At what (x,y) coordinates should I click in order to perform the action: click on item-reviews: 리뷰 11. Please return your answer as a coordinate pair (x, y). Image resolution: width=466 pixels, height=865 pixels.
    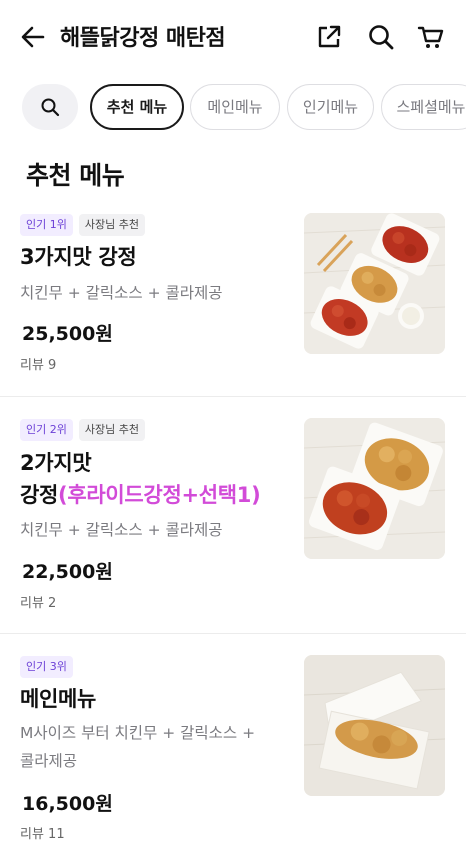
    Looking at the image, I should click on (42, 834).